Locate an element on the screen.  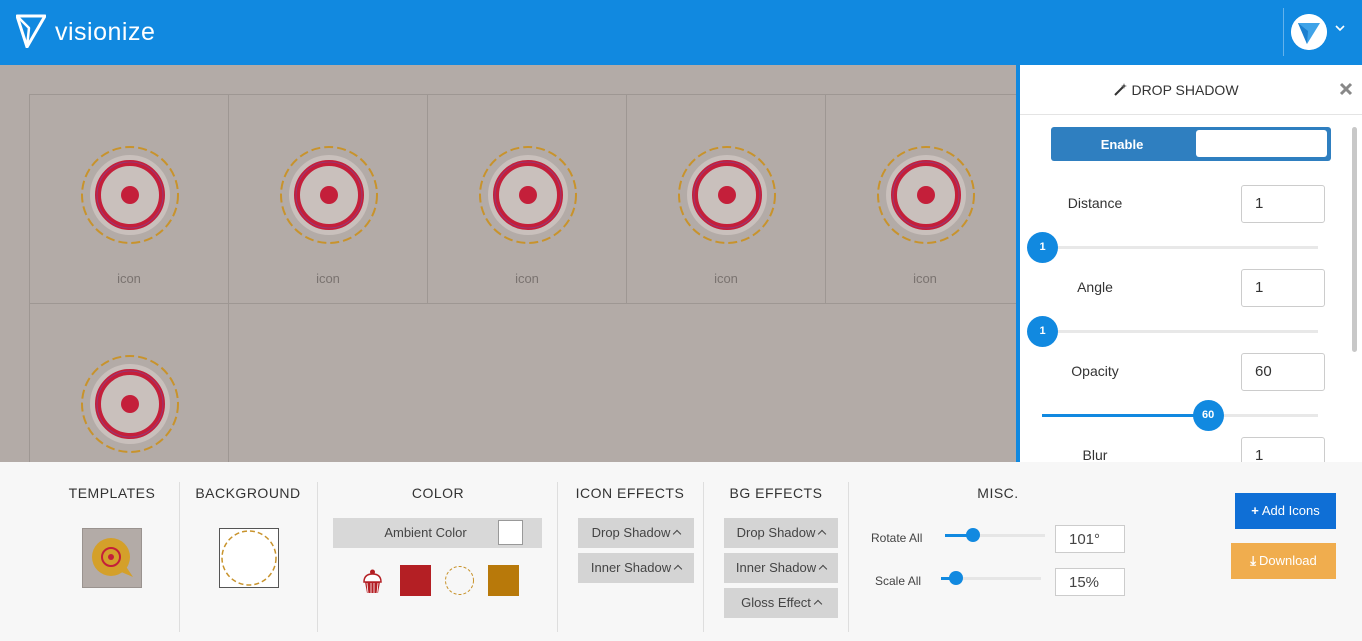
enable-toggle: Enable is located at coordinates (1191, 144).